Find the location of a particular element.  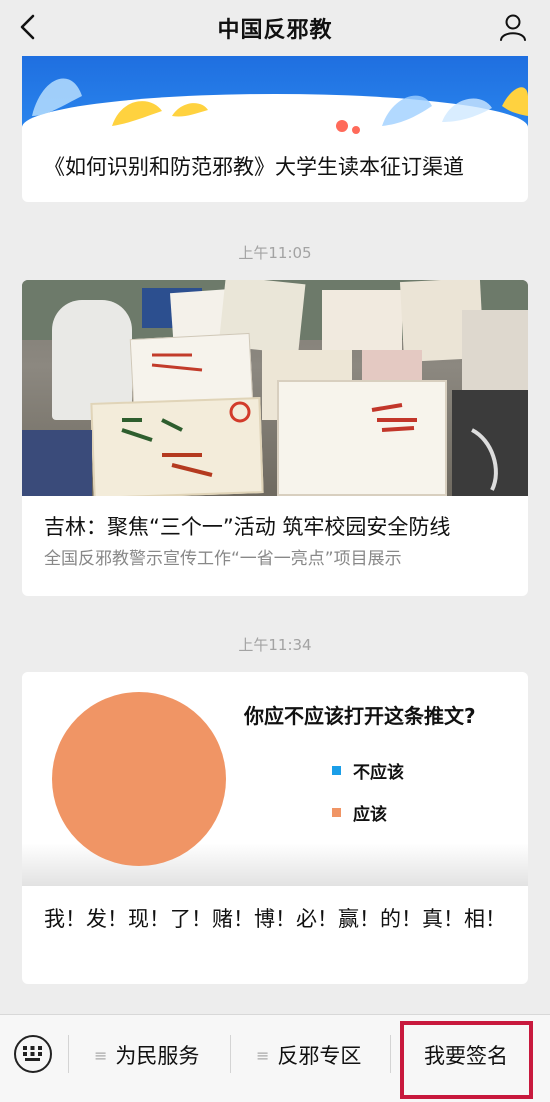

legend-item: 不应该 is located at coordinates (368, 770).